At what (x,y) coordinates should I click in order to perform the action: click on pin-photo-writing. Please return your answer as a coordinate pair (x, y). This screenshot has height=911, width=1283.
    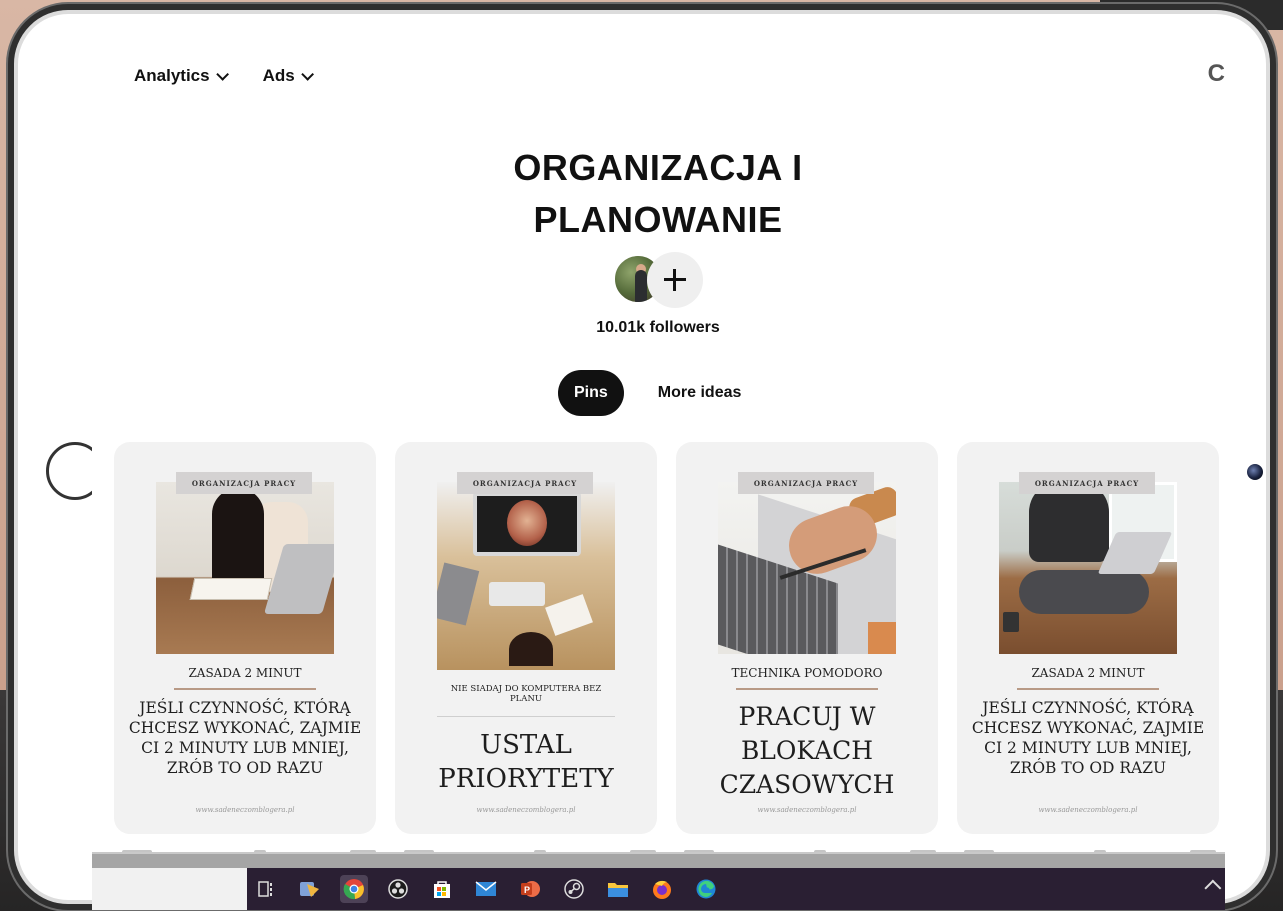
    Looking at the image, I should click on (245, 568).